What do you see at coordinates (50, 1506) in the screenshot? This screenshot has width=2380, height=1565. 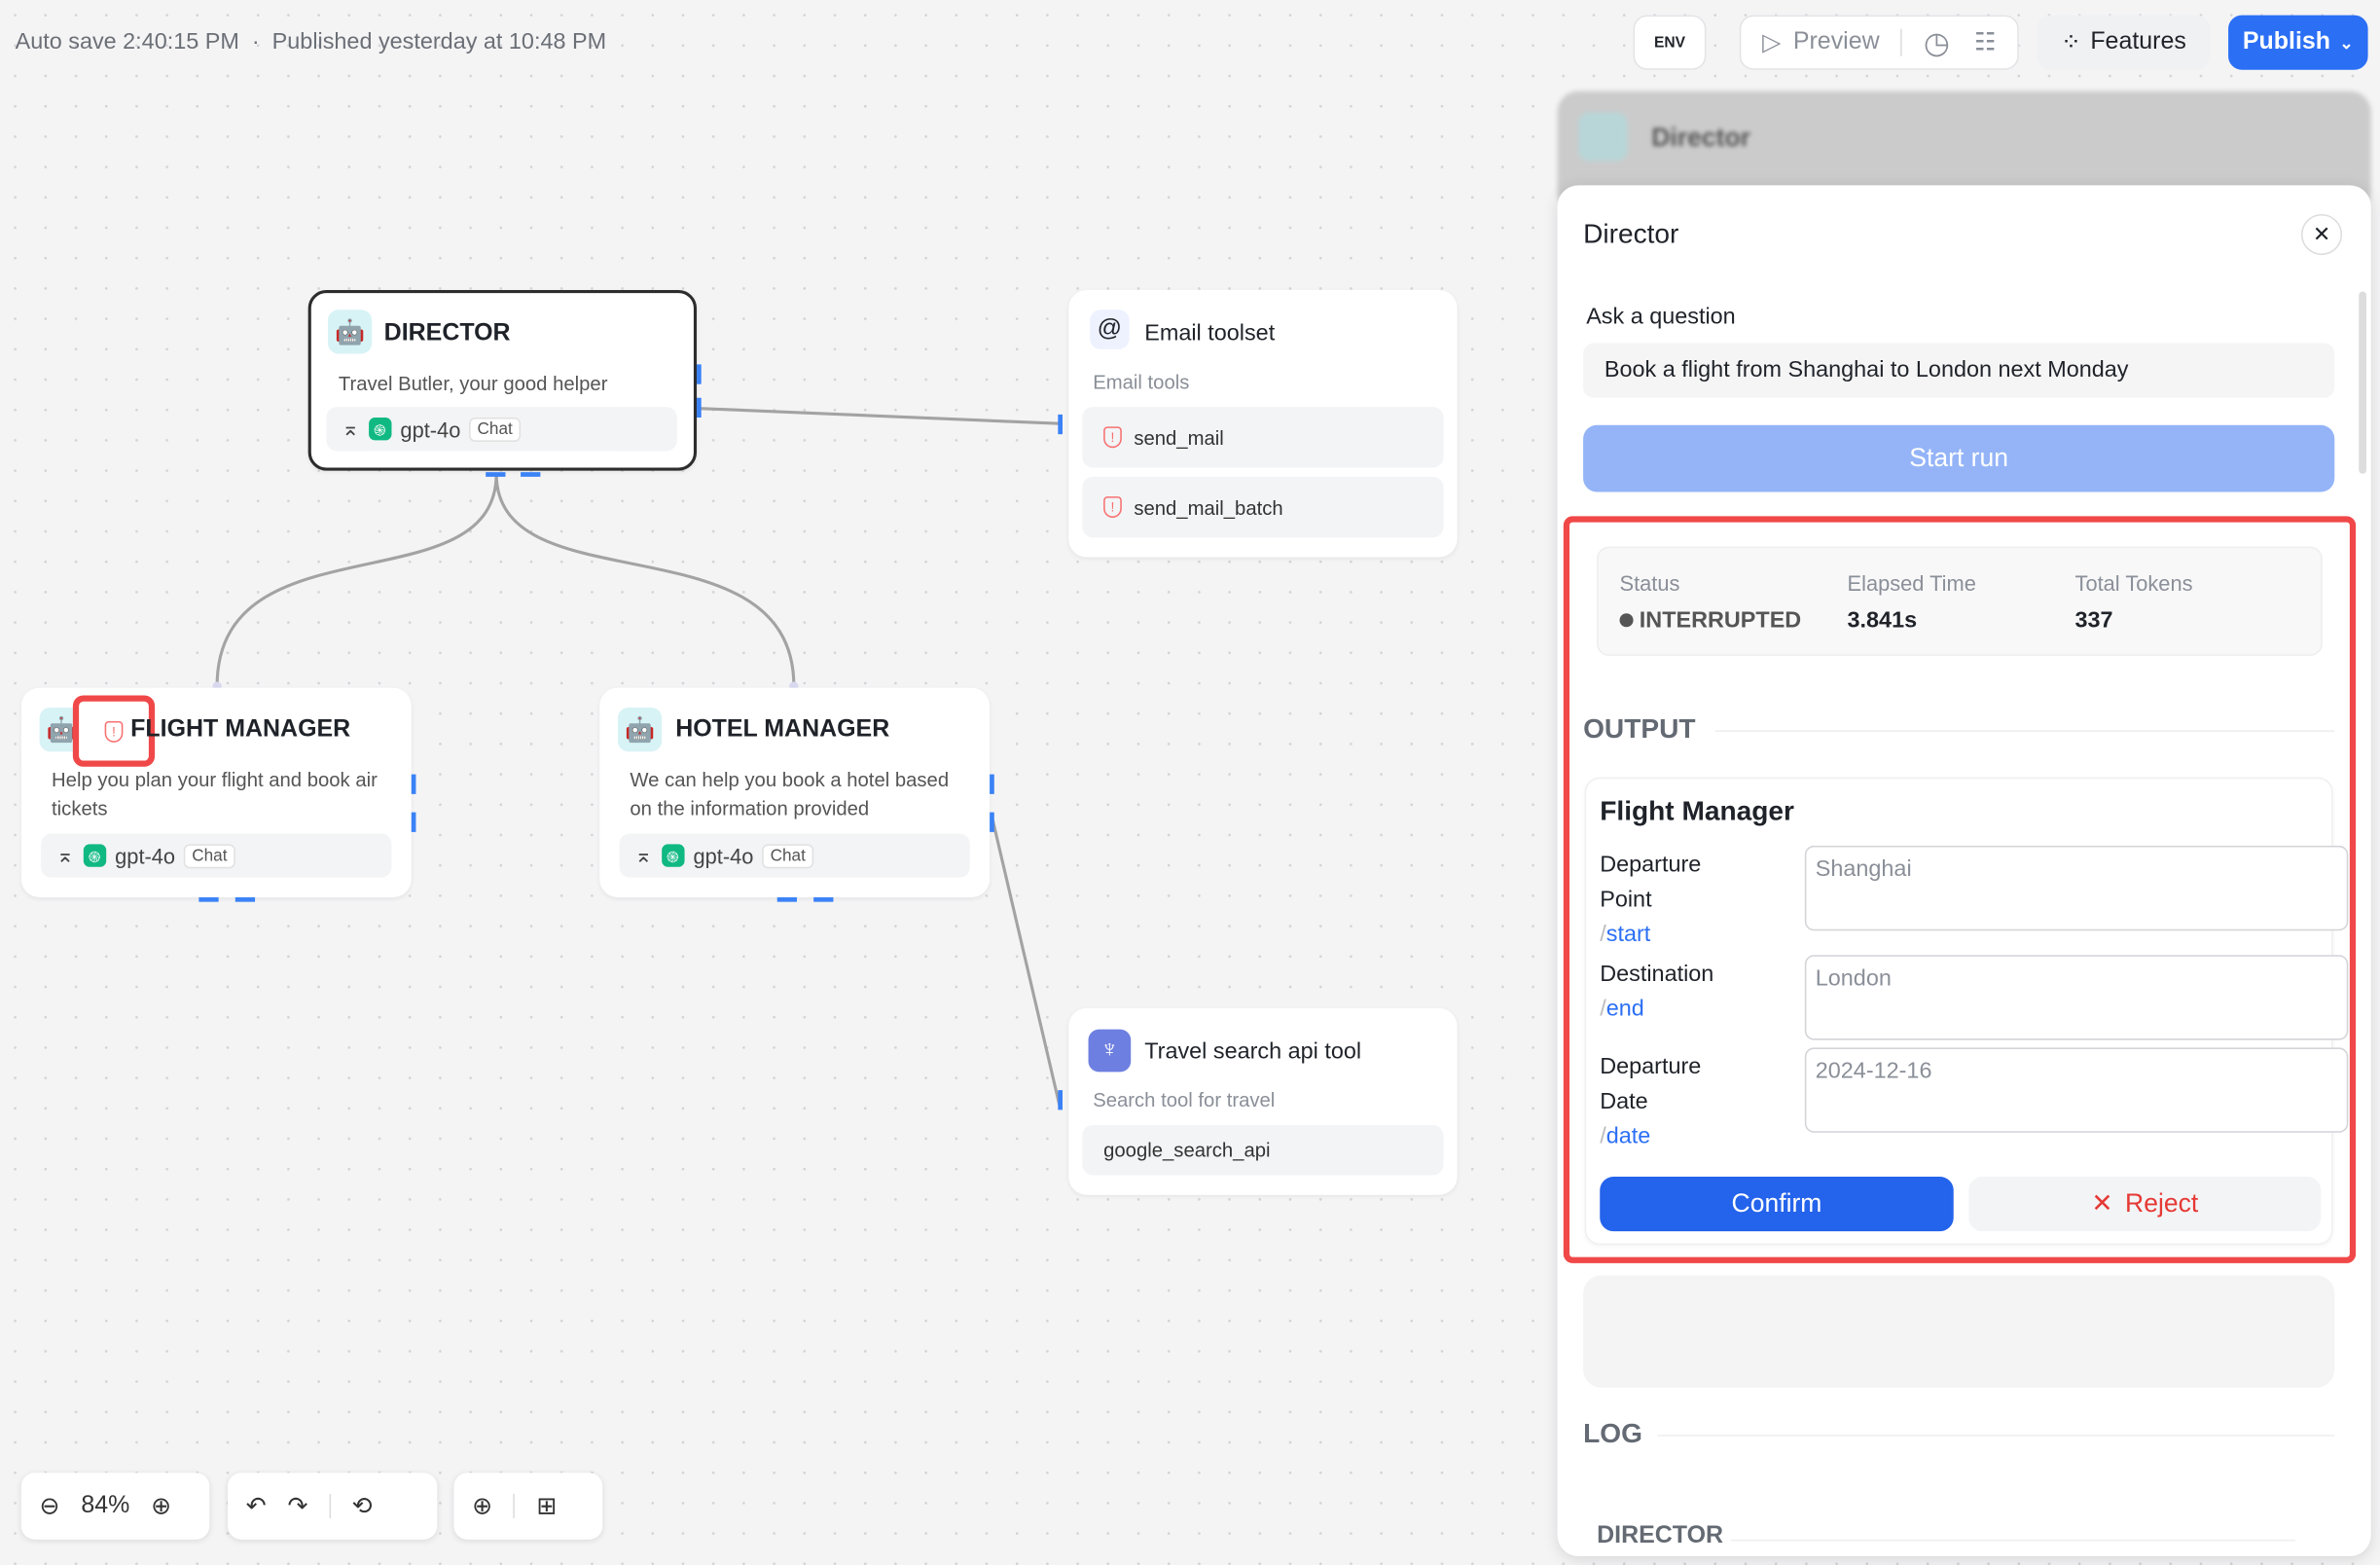 I see `zoom-out-icon: ⊖` at bounding box center [50, 1506].